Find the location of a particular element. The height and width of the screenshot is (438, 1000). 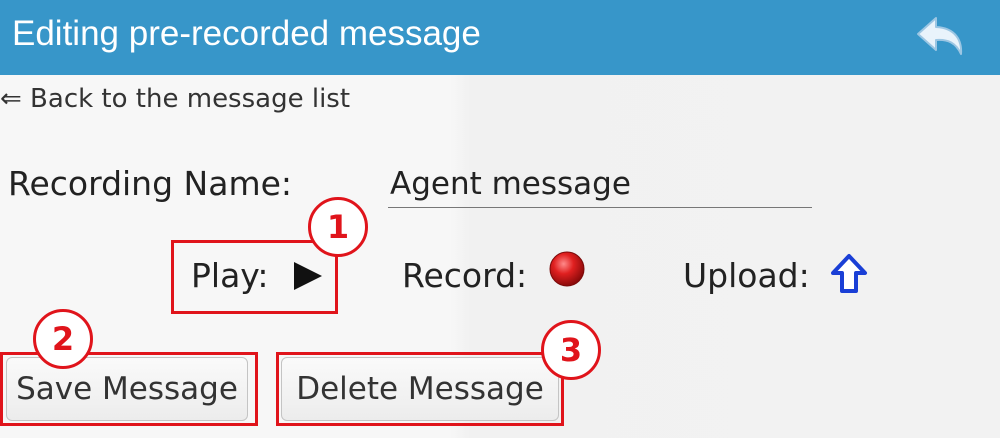

callout-badge-2: 2 is located at coordinates (63, 339).